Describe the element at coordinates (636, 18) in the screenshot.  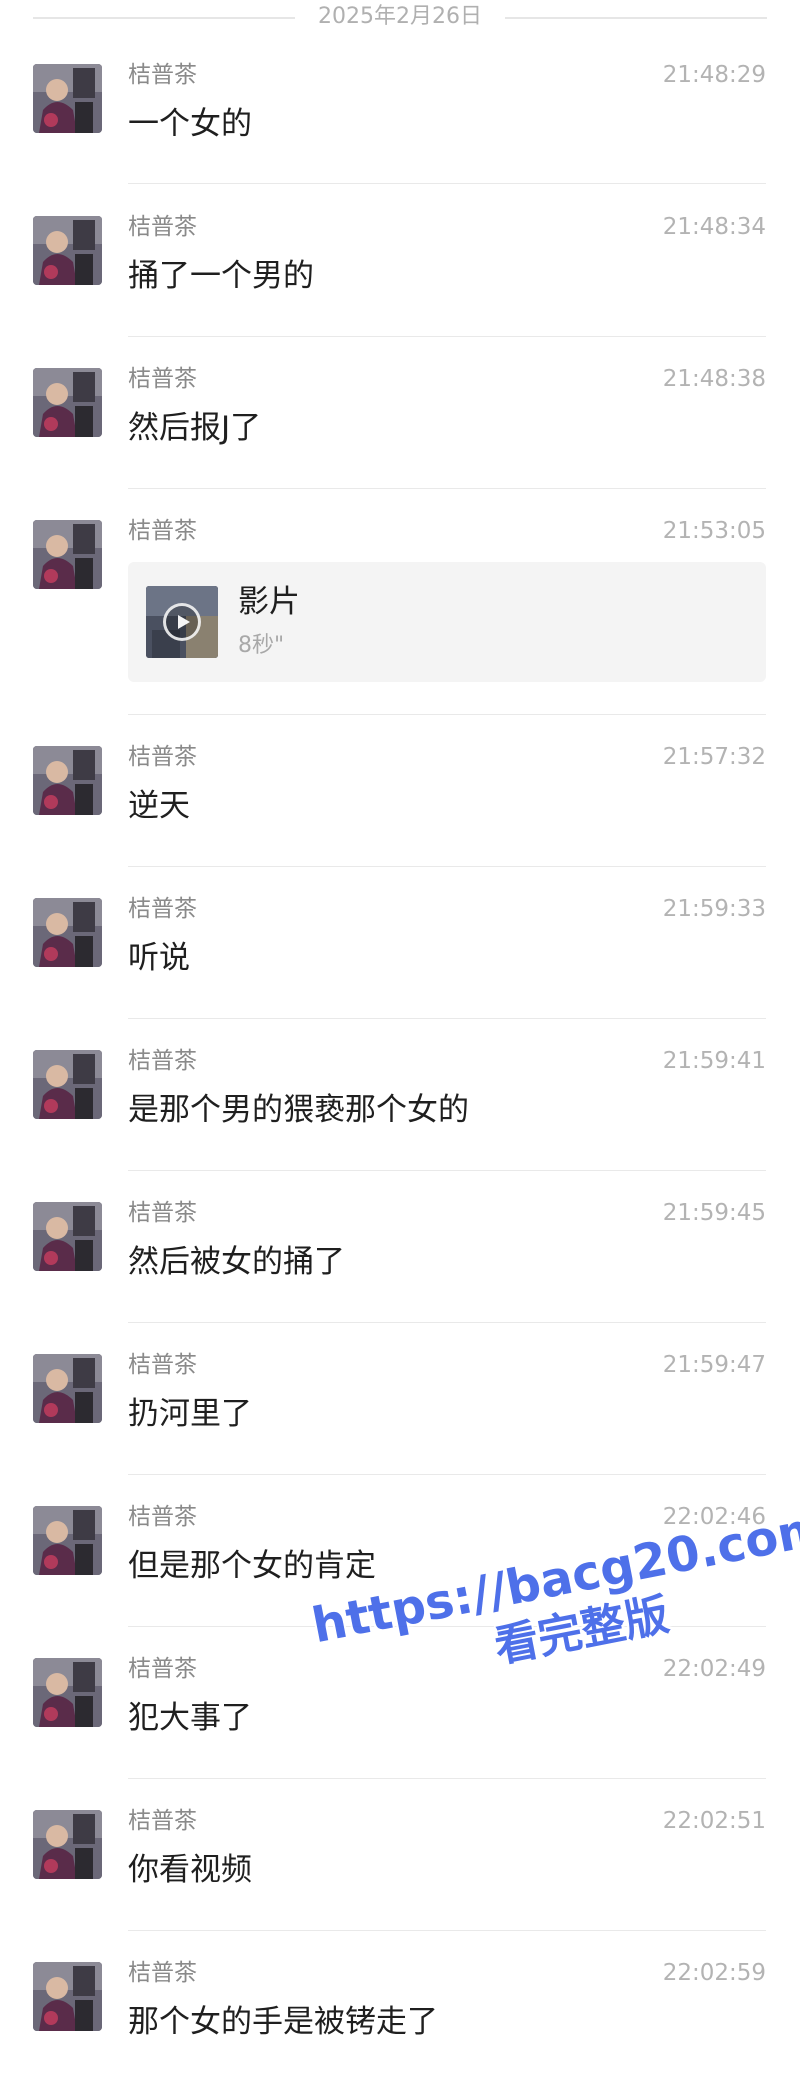
I see `date-separator-line-right` at that location.